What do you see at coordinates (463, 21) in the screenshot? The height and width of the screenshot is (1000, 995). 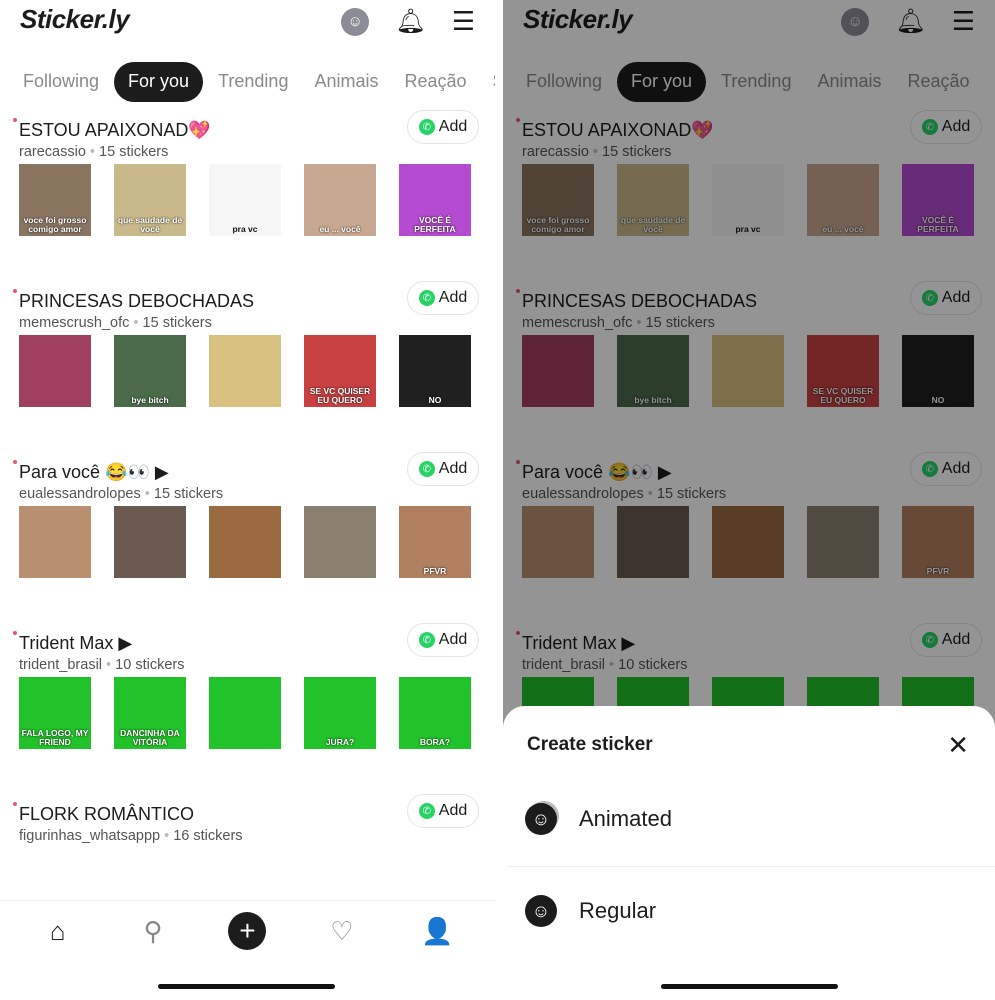 I see `menu-icon: ☰` at bounding box center [463, 21].